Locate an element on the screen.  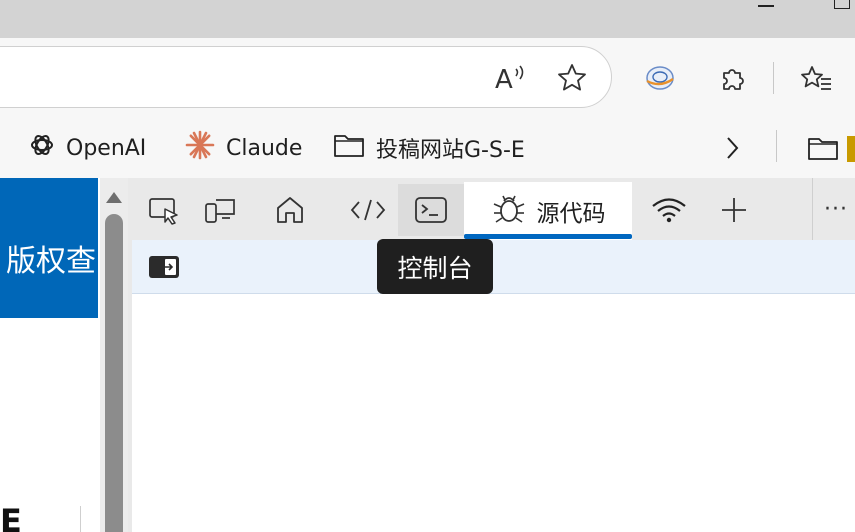
restore-button is located at coordinates (841, 7).